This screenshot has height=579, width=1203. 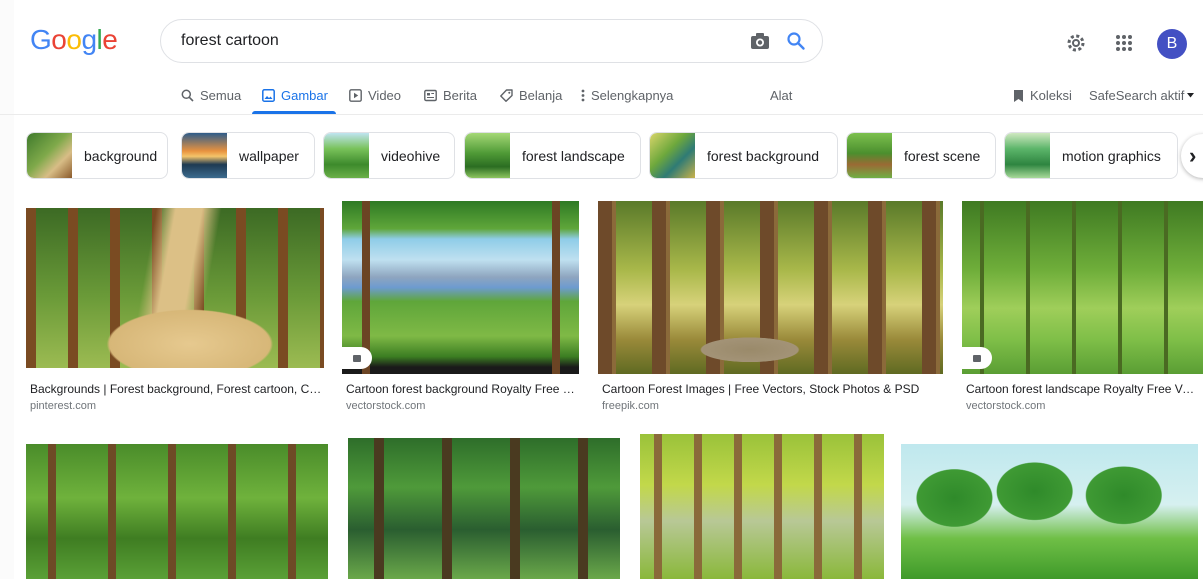 What do you see at coordinates (583, 95) in the screenshot?
I see `more-vert-icon` at bounding box center [583, 95].